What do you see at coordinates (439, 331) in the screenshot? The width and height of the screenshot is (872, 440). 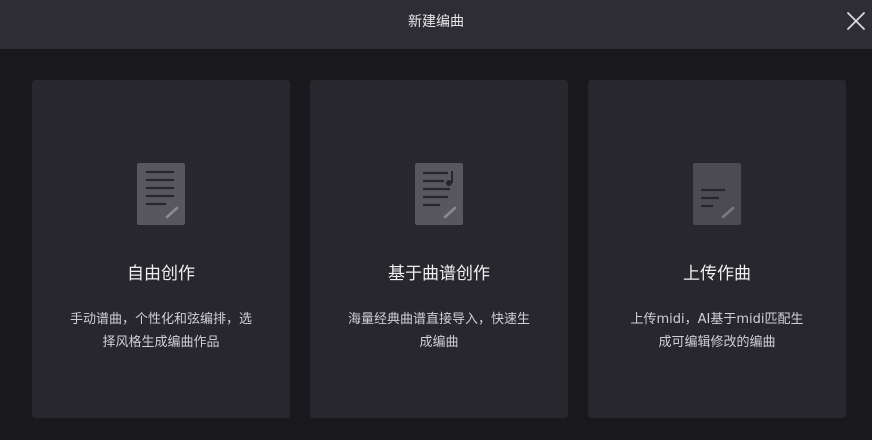 I see `option-description: 海量经典曲谱直接导入，快速生成编曲` at bounding box center [439, 331].